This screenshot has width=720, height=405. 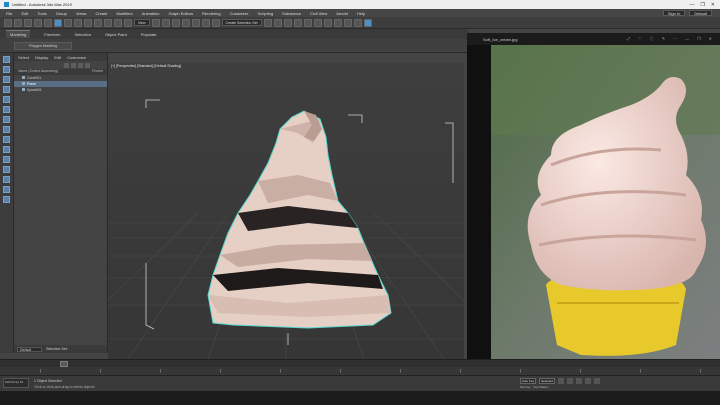 I want to click on selection-set-dropdown: Create Selection Set, so click(x=241, y=22).